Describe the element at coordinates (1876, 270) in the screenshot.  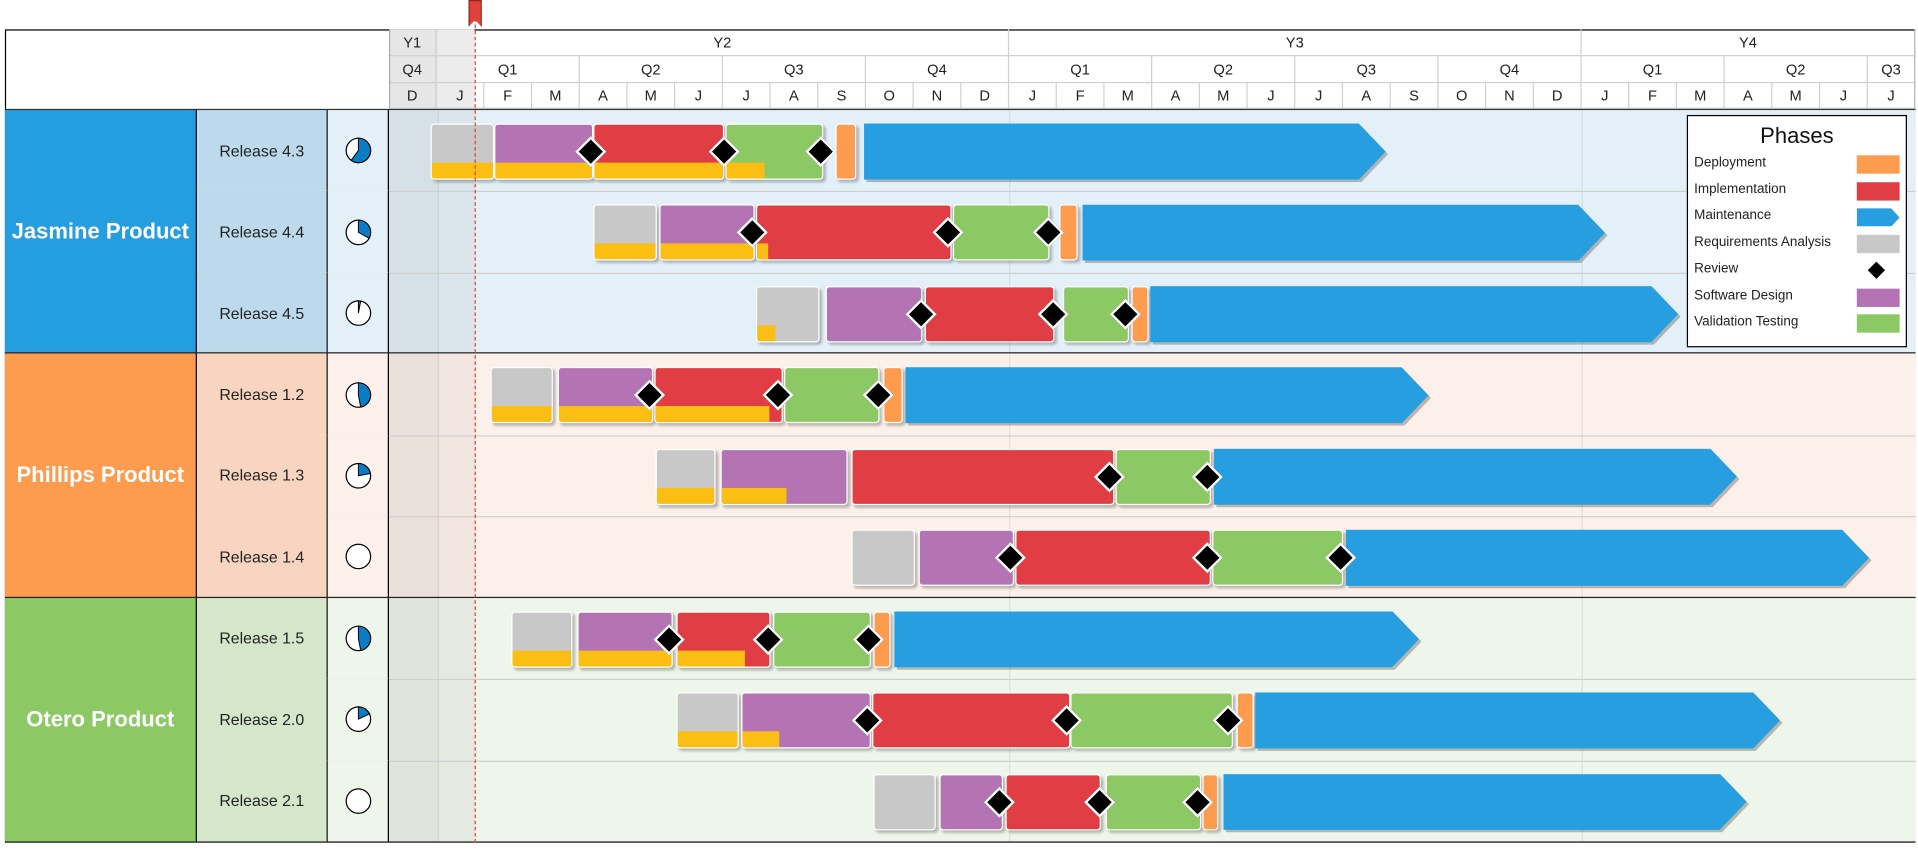
I see `legend-review-icon` at that location.